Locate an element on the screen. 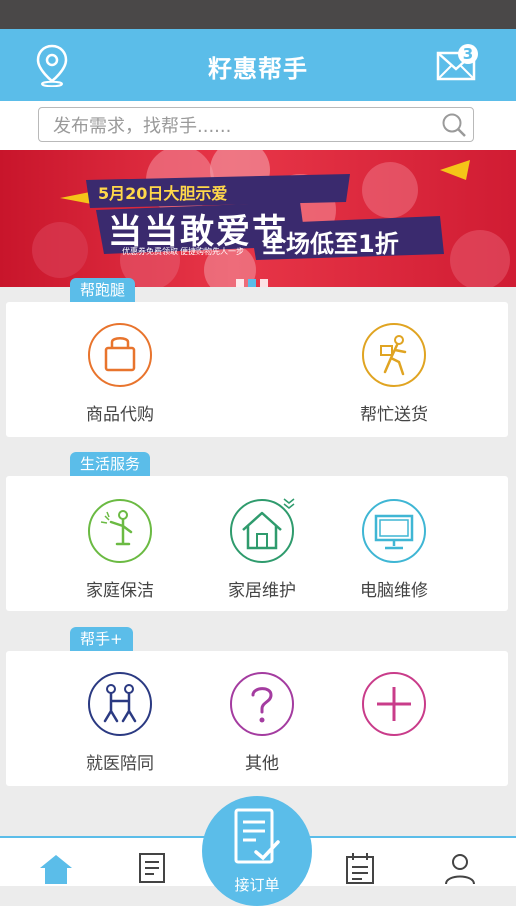 This screenshot has height=906, width=516. accept-order-button: 接订单 is located at coordinates (257, 851).